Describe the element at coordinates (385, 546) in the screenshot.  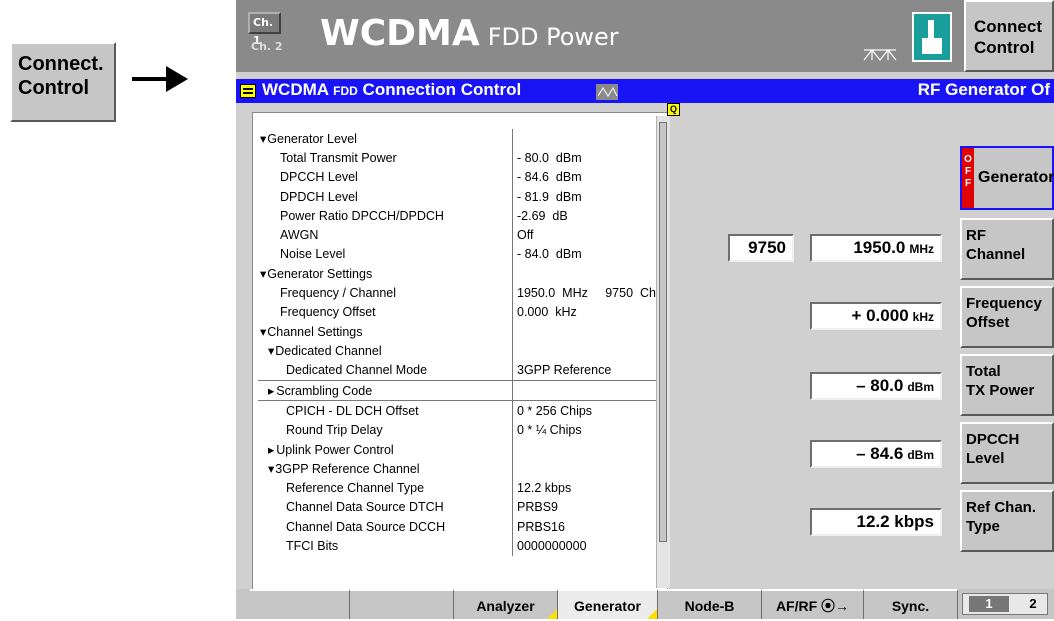
I see `parameter-label: TFCI Bits` at that location.